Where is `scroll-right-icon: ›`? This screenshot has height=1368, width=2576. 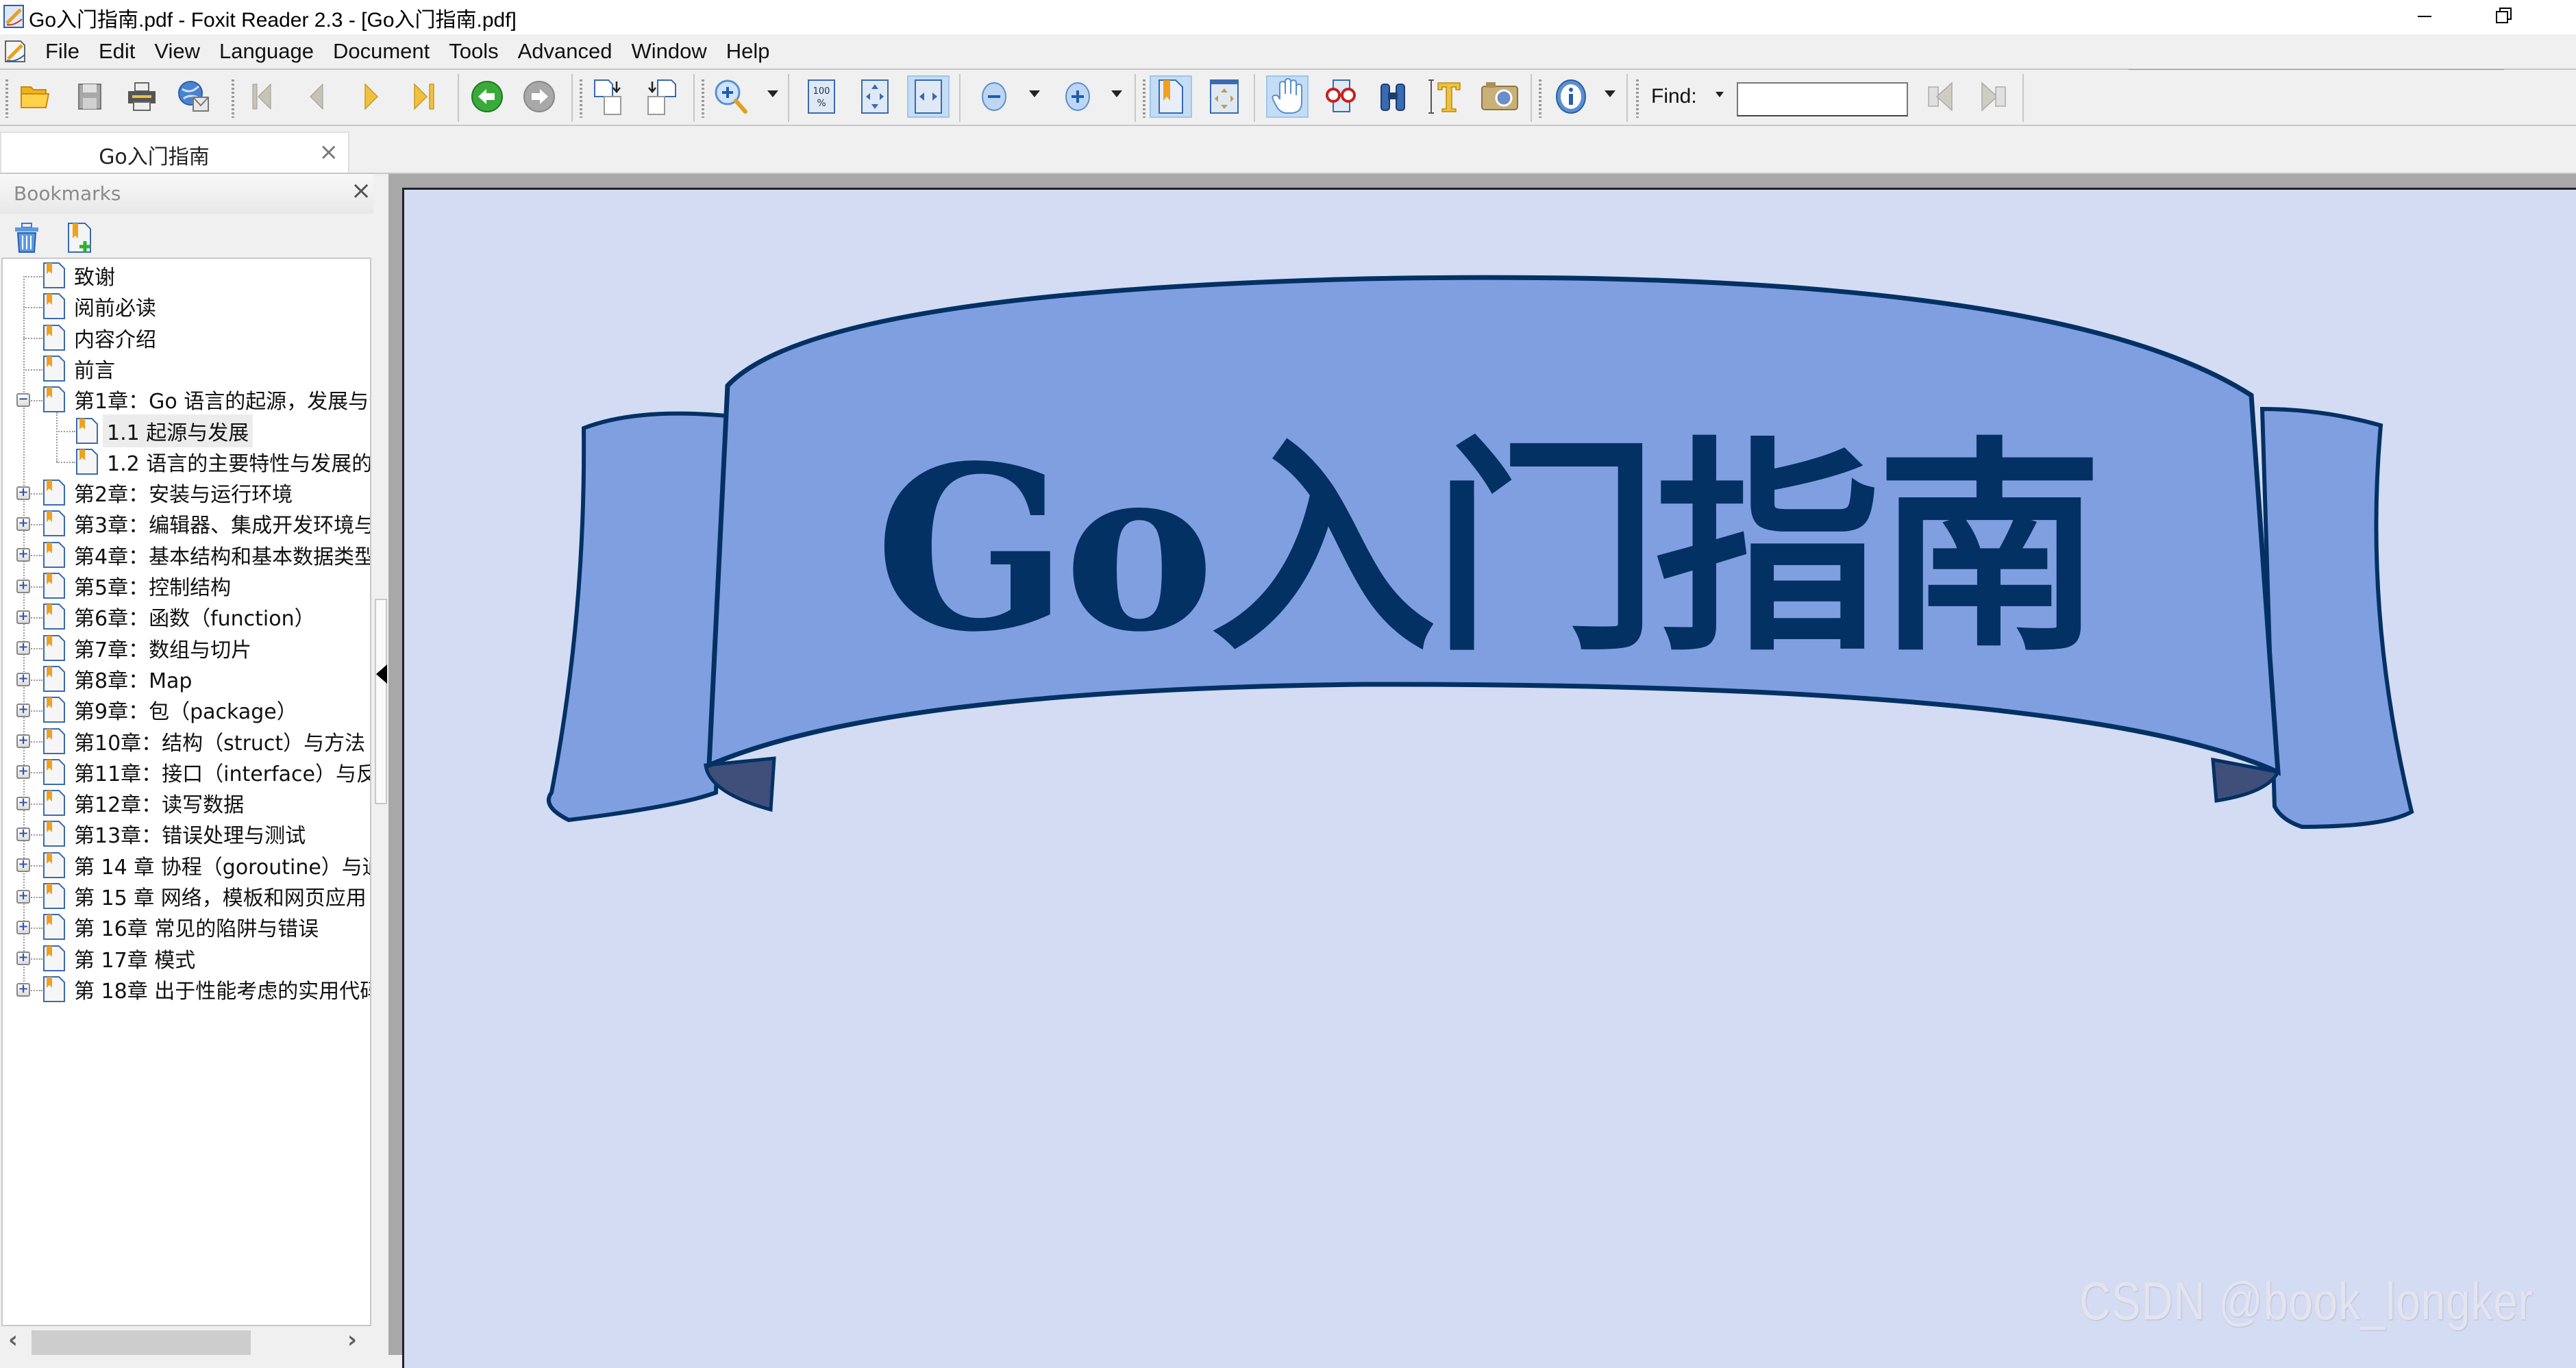 scroll-right-icon: › is located at coordinates (352, 1340).